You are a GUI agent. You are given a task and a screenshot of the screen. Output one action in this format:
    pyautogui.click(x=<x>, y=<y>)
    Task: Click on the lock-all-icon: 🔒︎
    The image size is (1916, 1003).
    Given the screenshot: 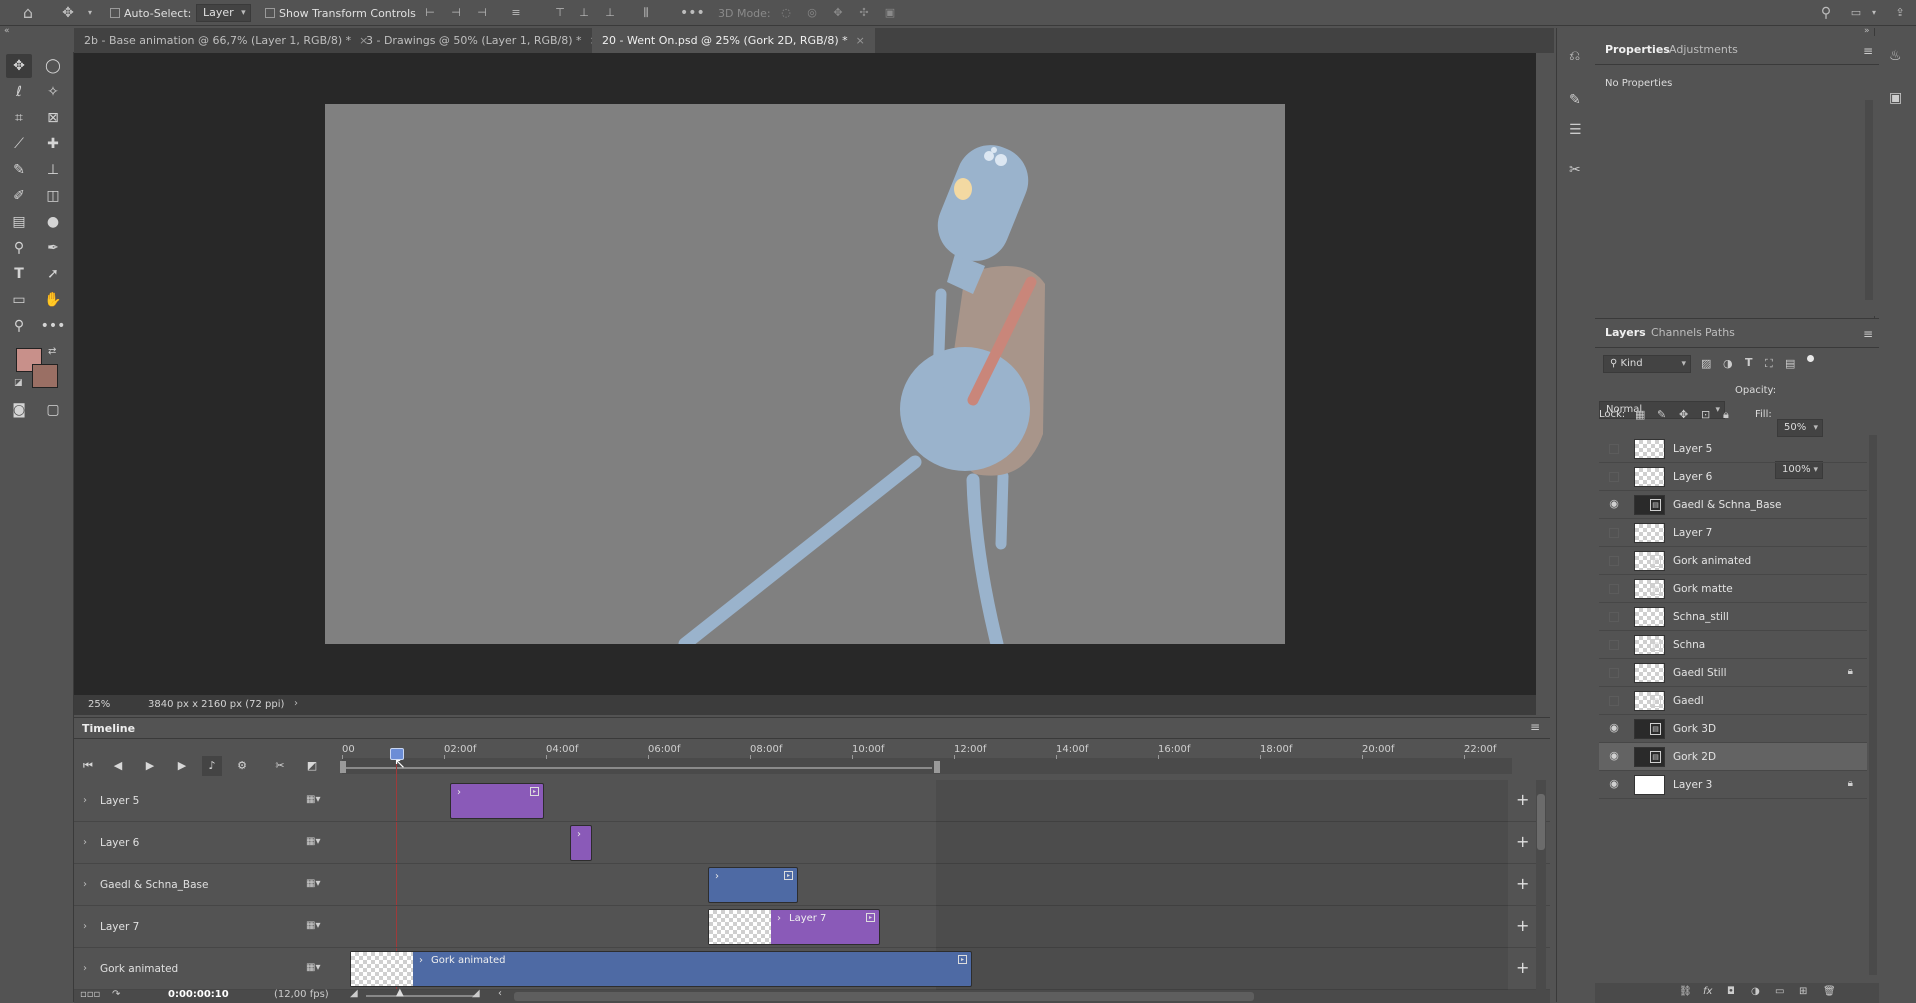 What is the action you would take?
    pyautogui.click(x=1726, y=415)
    